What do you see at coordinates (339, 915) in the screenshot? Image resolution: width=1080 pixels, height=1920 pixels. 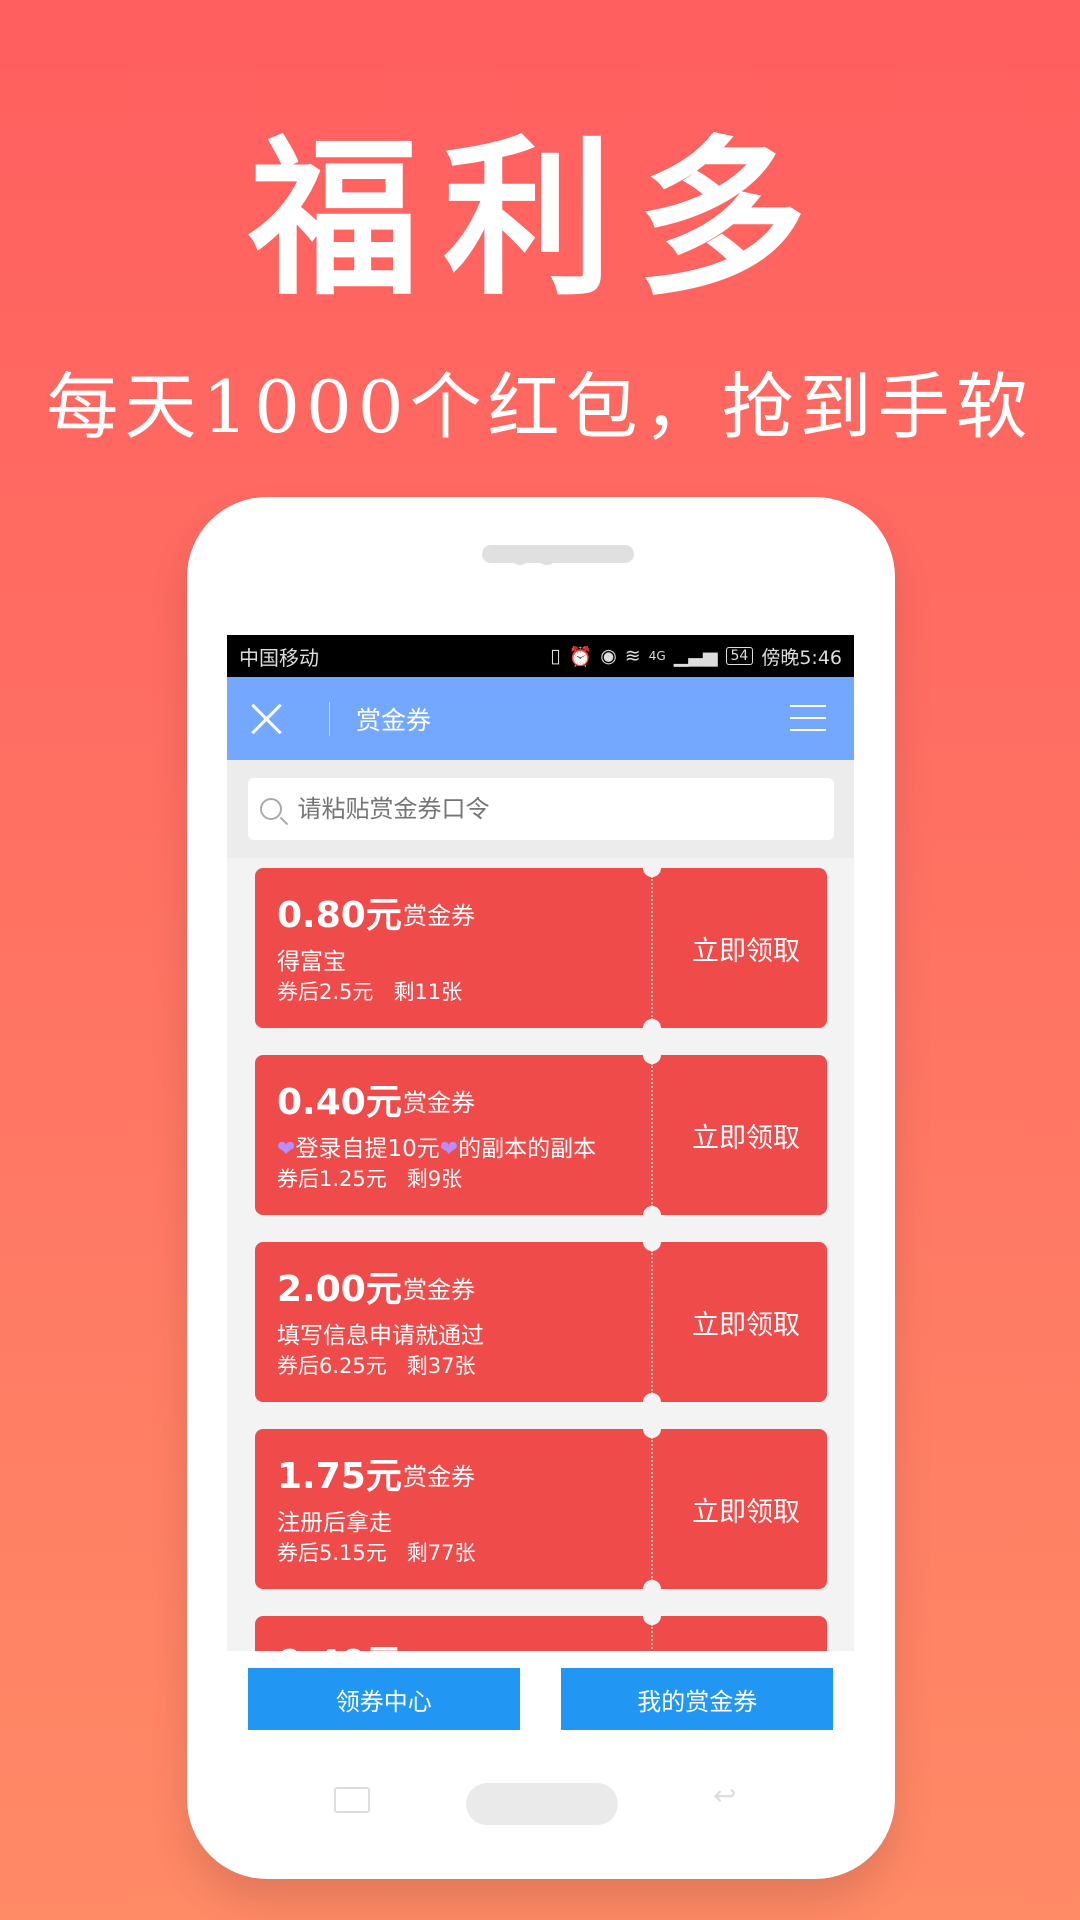 I see `coupon-amount: 0.80元` at bounding box center [339, 915].